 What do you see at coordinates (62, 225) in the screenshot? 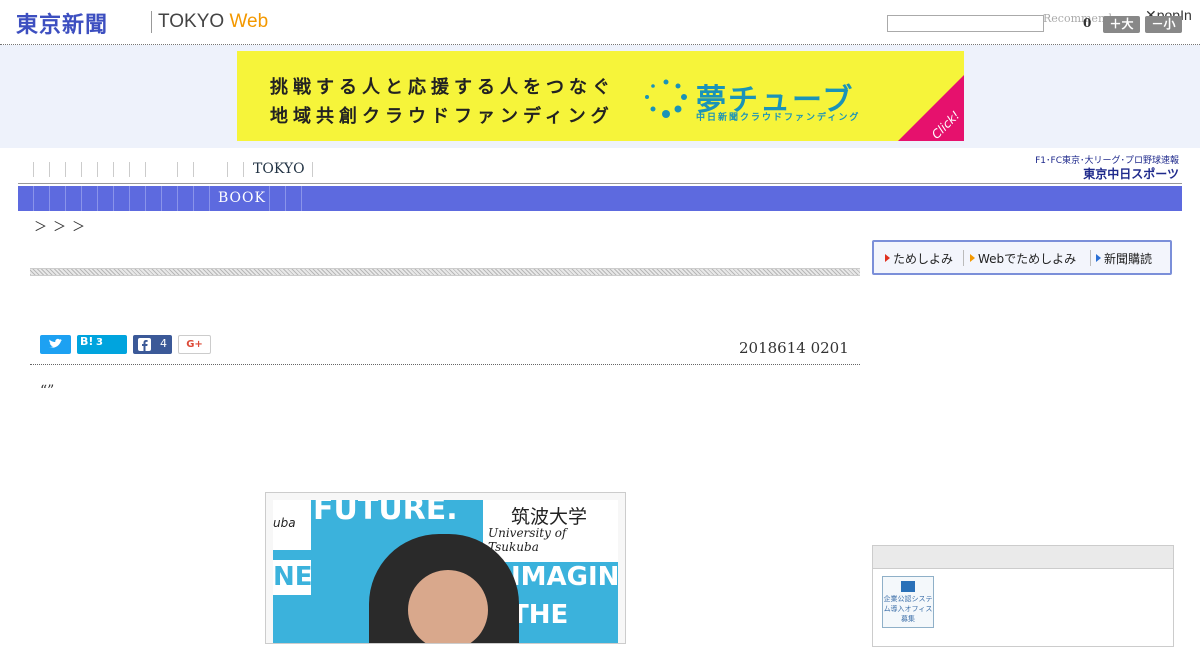
I see `breadcrumb: ＞＞＞` at bounding box center [62, 225].